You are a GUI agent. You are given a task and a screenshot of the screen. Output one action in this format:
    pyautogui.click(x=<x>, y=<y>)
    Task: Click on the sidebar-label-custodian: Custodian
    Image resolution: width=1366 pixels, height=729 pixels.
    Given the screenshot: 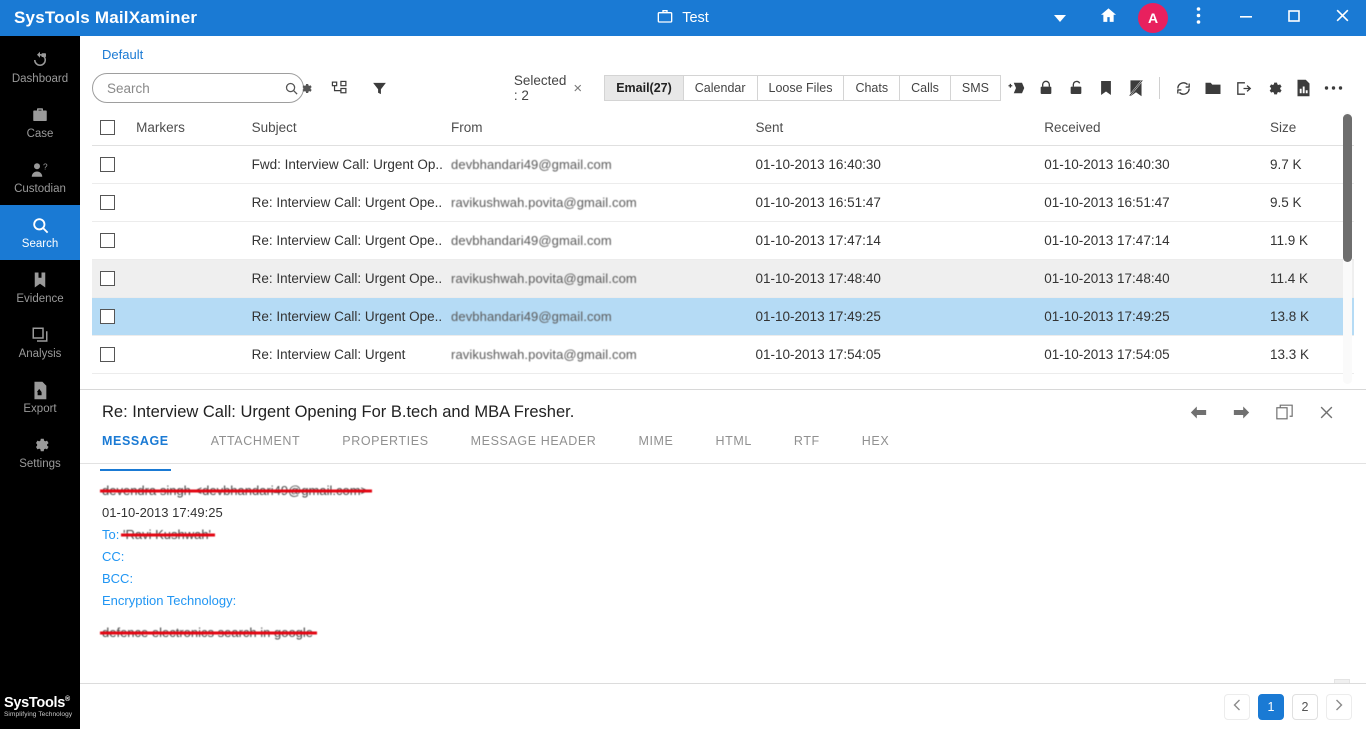 What is the action you would take?
    pyautogui.click(x=40, y=189)
    